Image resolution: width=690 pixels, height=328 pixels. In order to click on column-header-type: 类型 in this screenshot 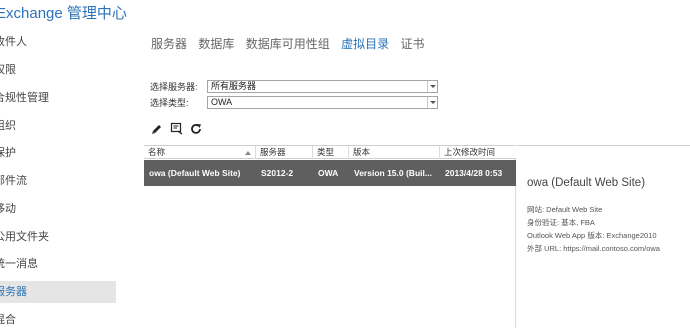, I will do `click(331, 152)`.